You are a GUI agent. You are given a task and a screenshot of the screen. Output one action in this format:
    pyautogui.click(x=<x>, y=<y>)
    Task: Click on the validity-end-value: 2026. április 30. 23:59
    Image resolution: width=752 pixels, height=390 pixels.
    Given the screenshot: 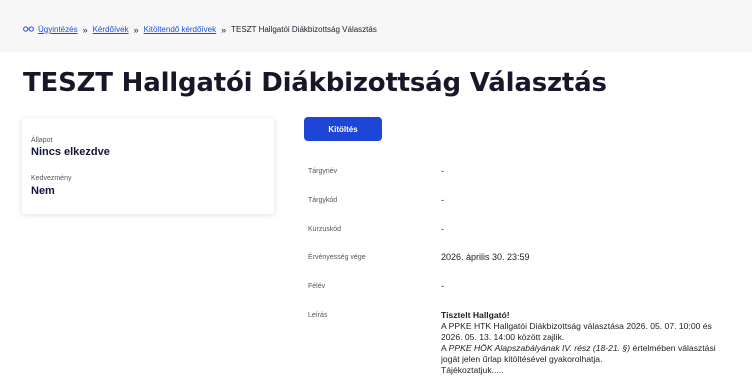 What is the action you would take?
    pyautogui.click(x=485, y=257)
    